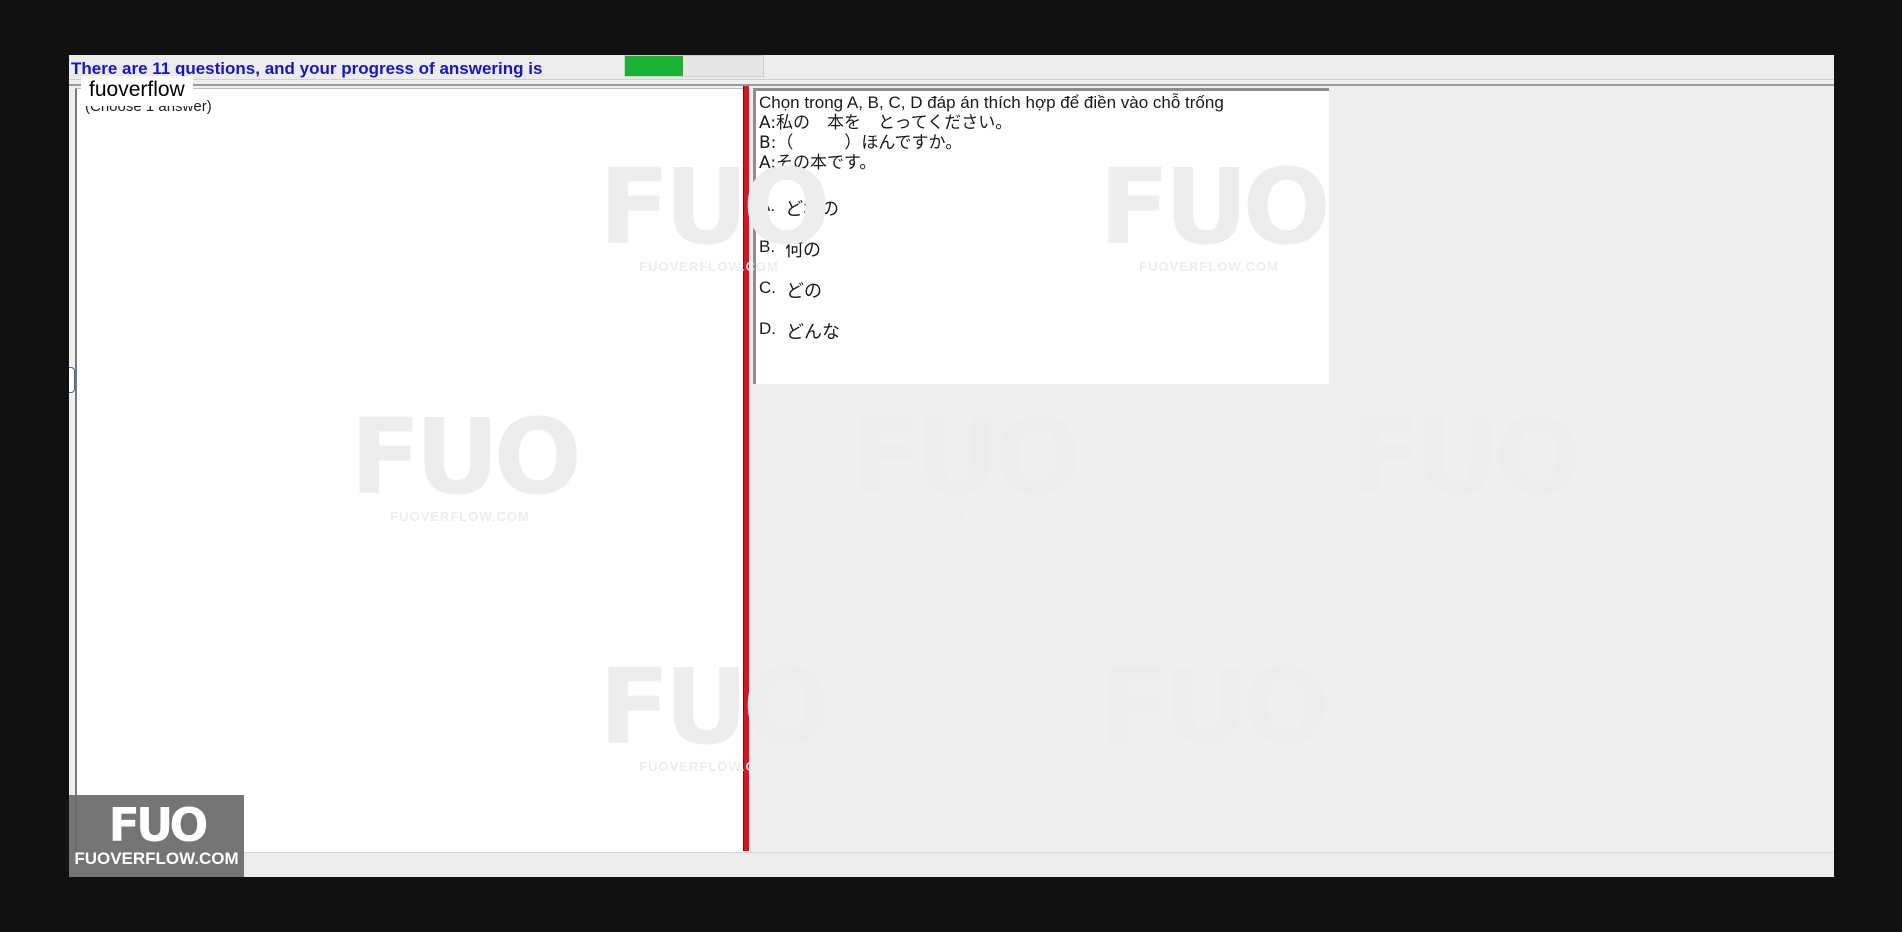 This screenshot has width=1902, height=932. What do you see at coordinates (767, 287) in the screenshot?
I see `option-letter: C.` at bounding box center [767, 287].